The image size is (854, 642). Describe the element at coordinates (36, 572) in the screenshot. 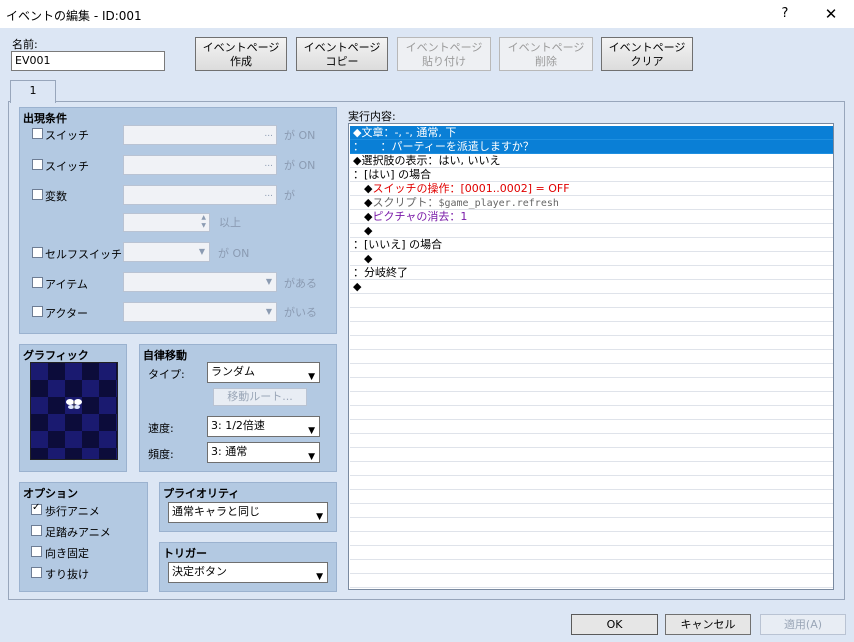

I see `through-checkbox` at that location.